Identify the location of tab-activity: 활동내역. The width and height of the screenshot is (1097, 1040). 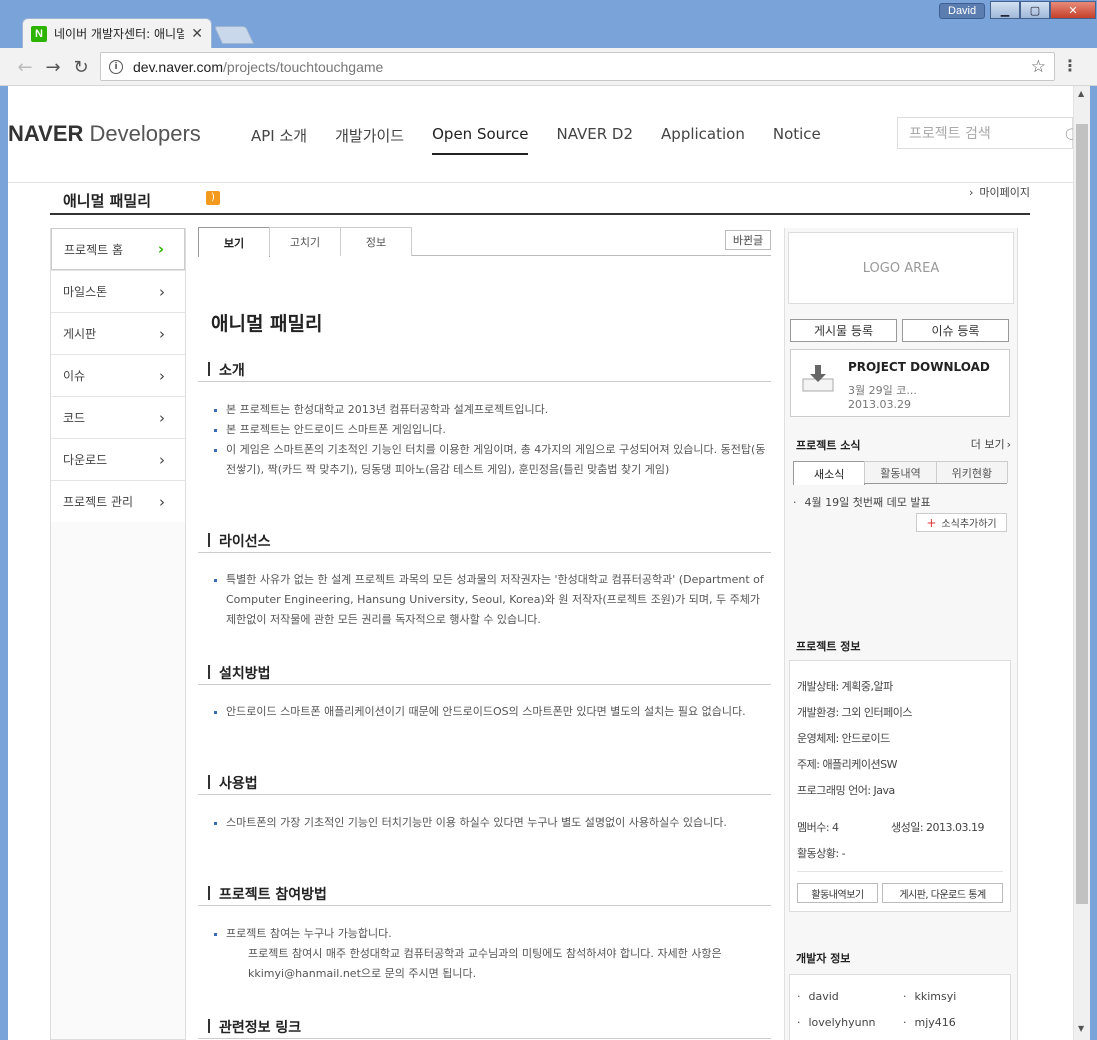
(900, 472).